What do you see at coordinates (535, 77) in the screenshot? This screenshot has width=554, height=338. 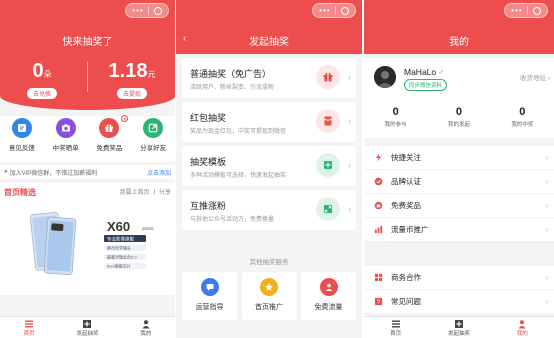 I see `shipping-address-link: 收货地址 ›` at bounding box center [535, 77].